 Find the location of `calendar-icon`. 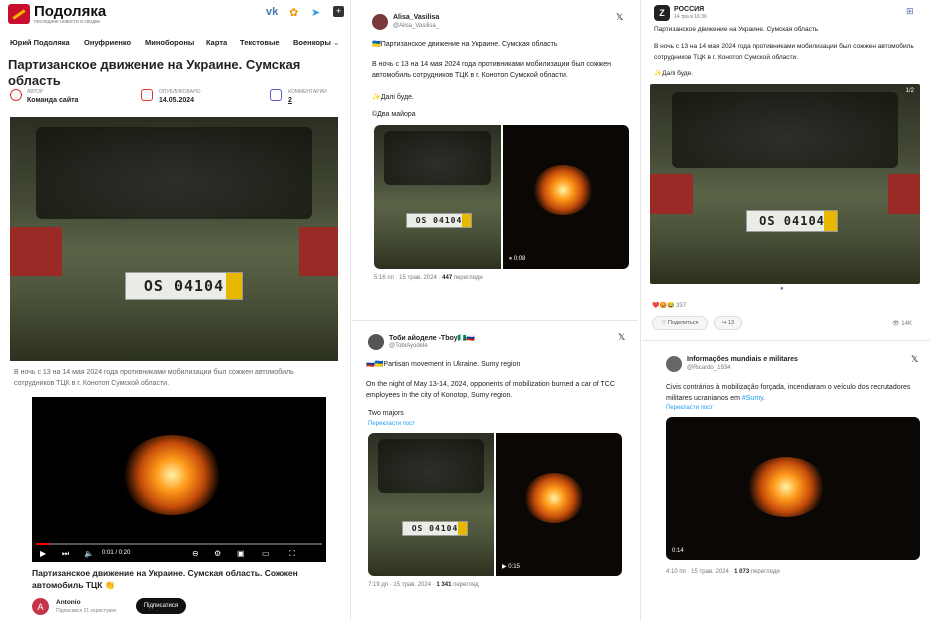

calendar-icon is located at coordinates (147, 95).